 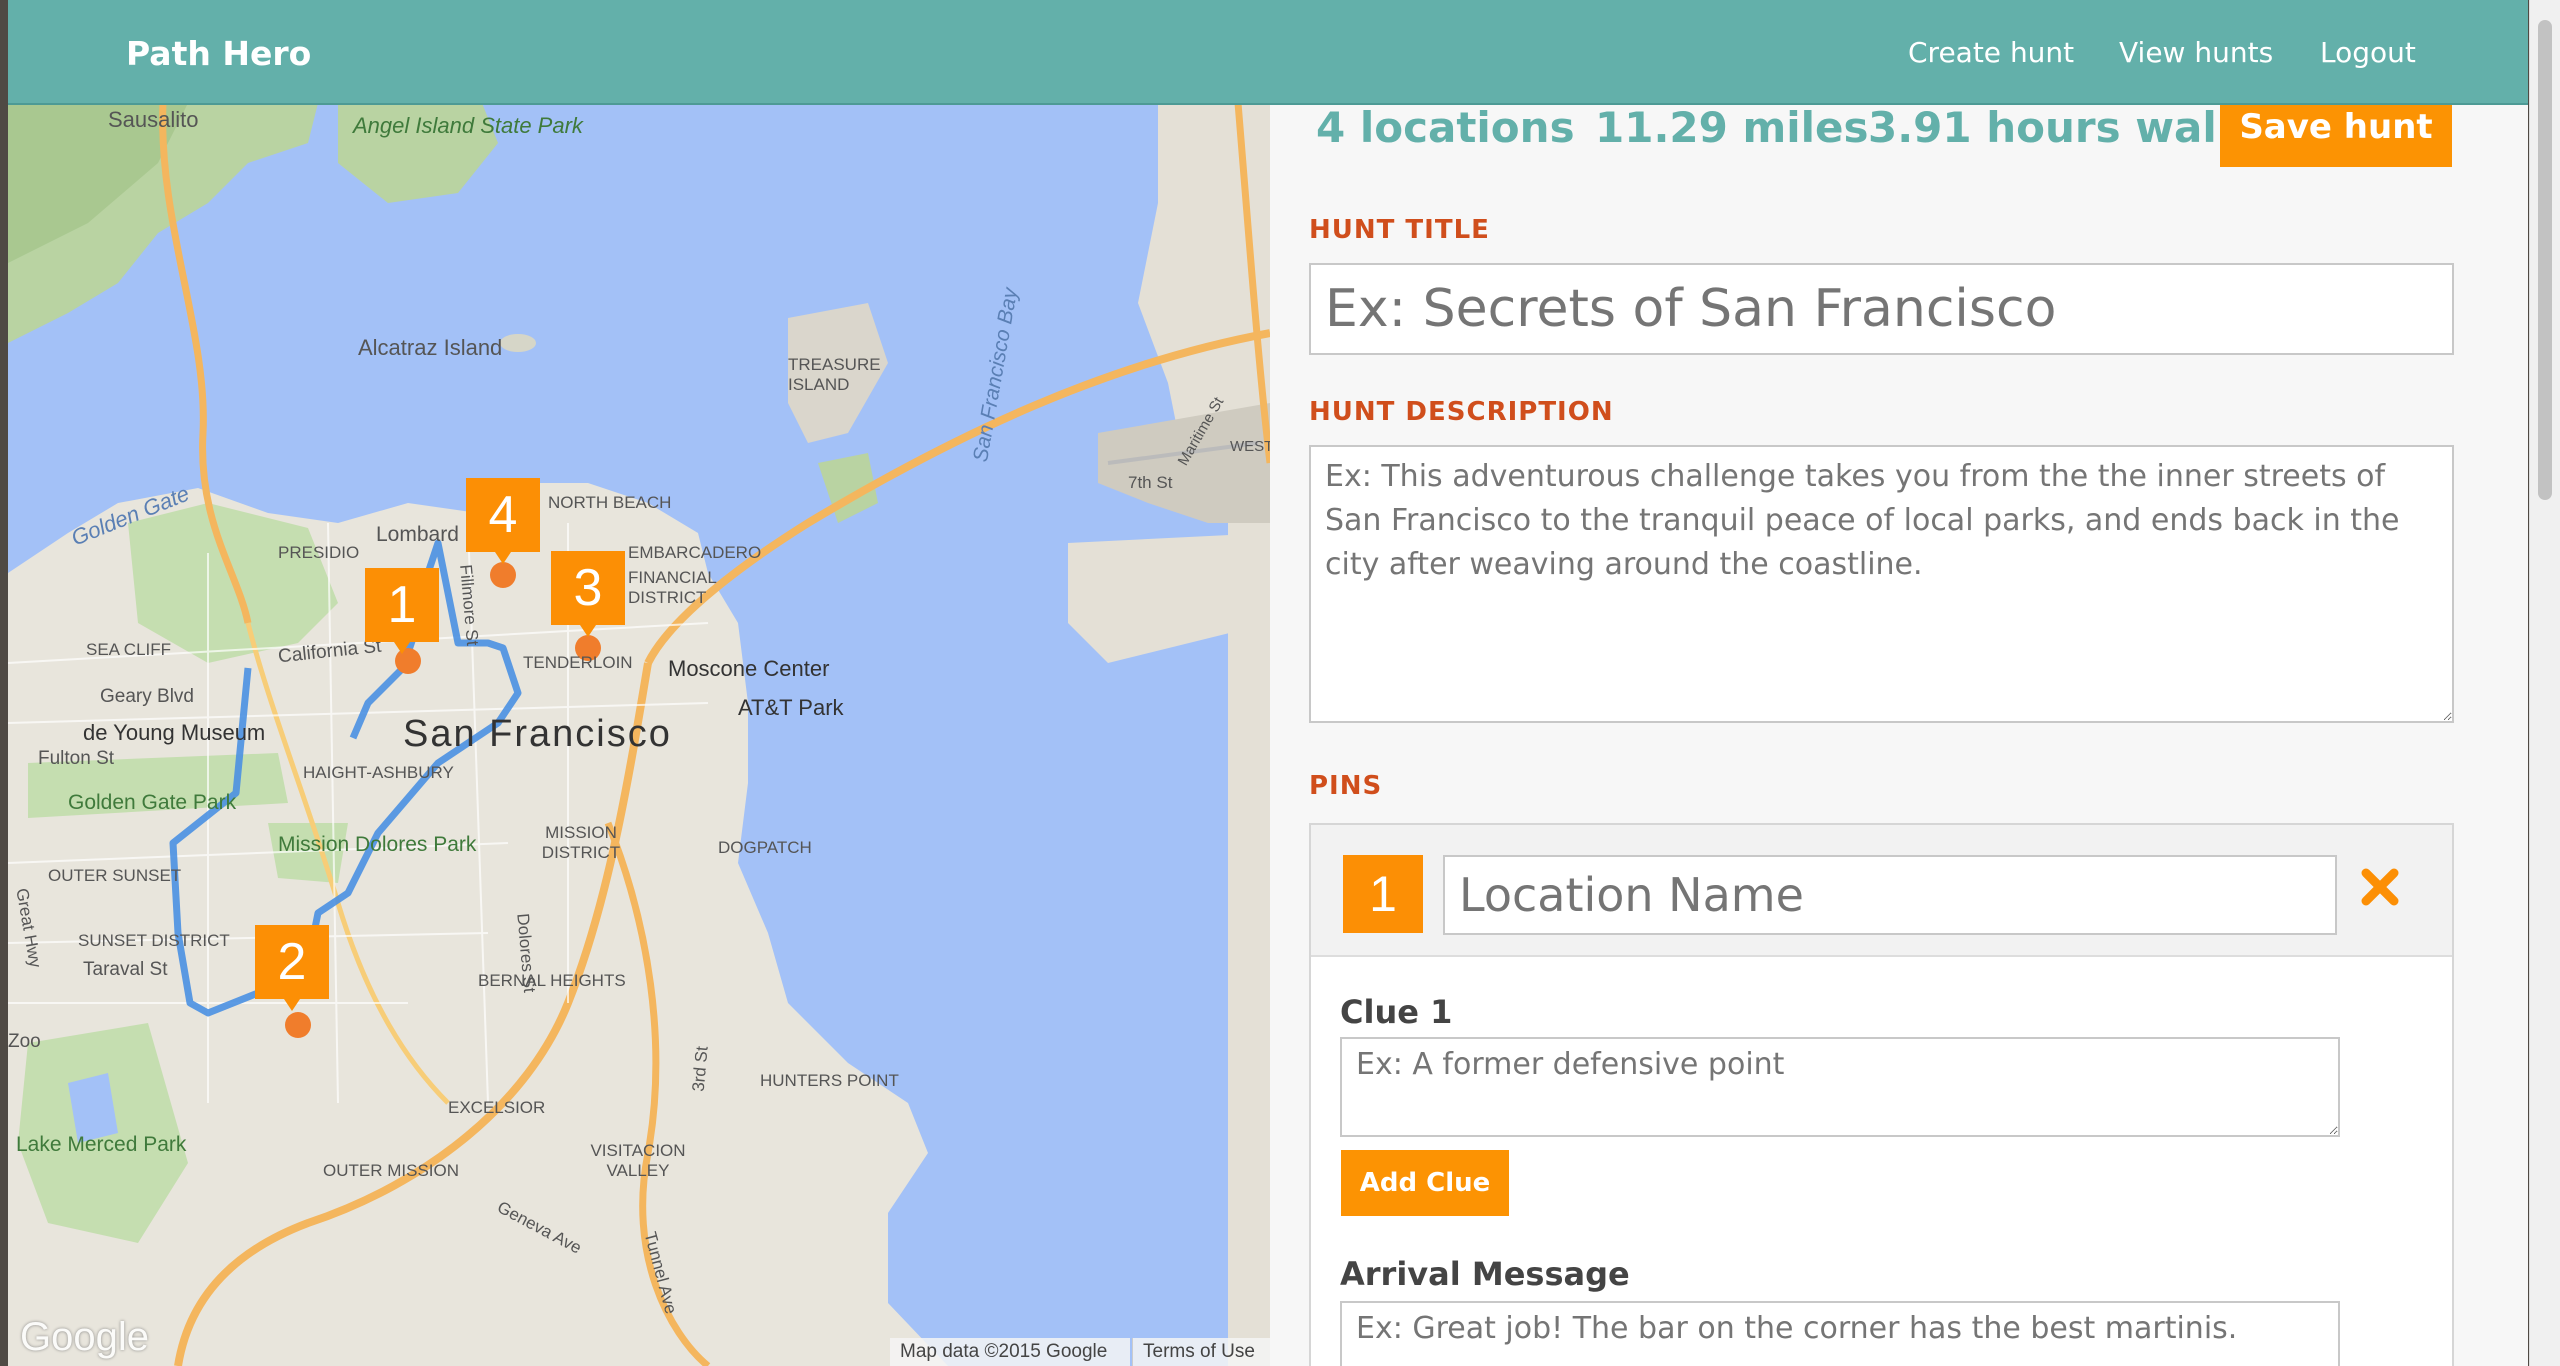 What do you see at coordinates (765, 847) in the screenshot?
I see `map-label-dogpatch: DOGPATCH` at bounding box center [765, 847].